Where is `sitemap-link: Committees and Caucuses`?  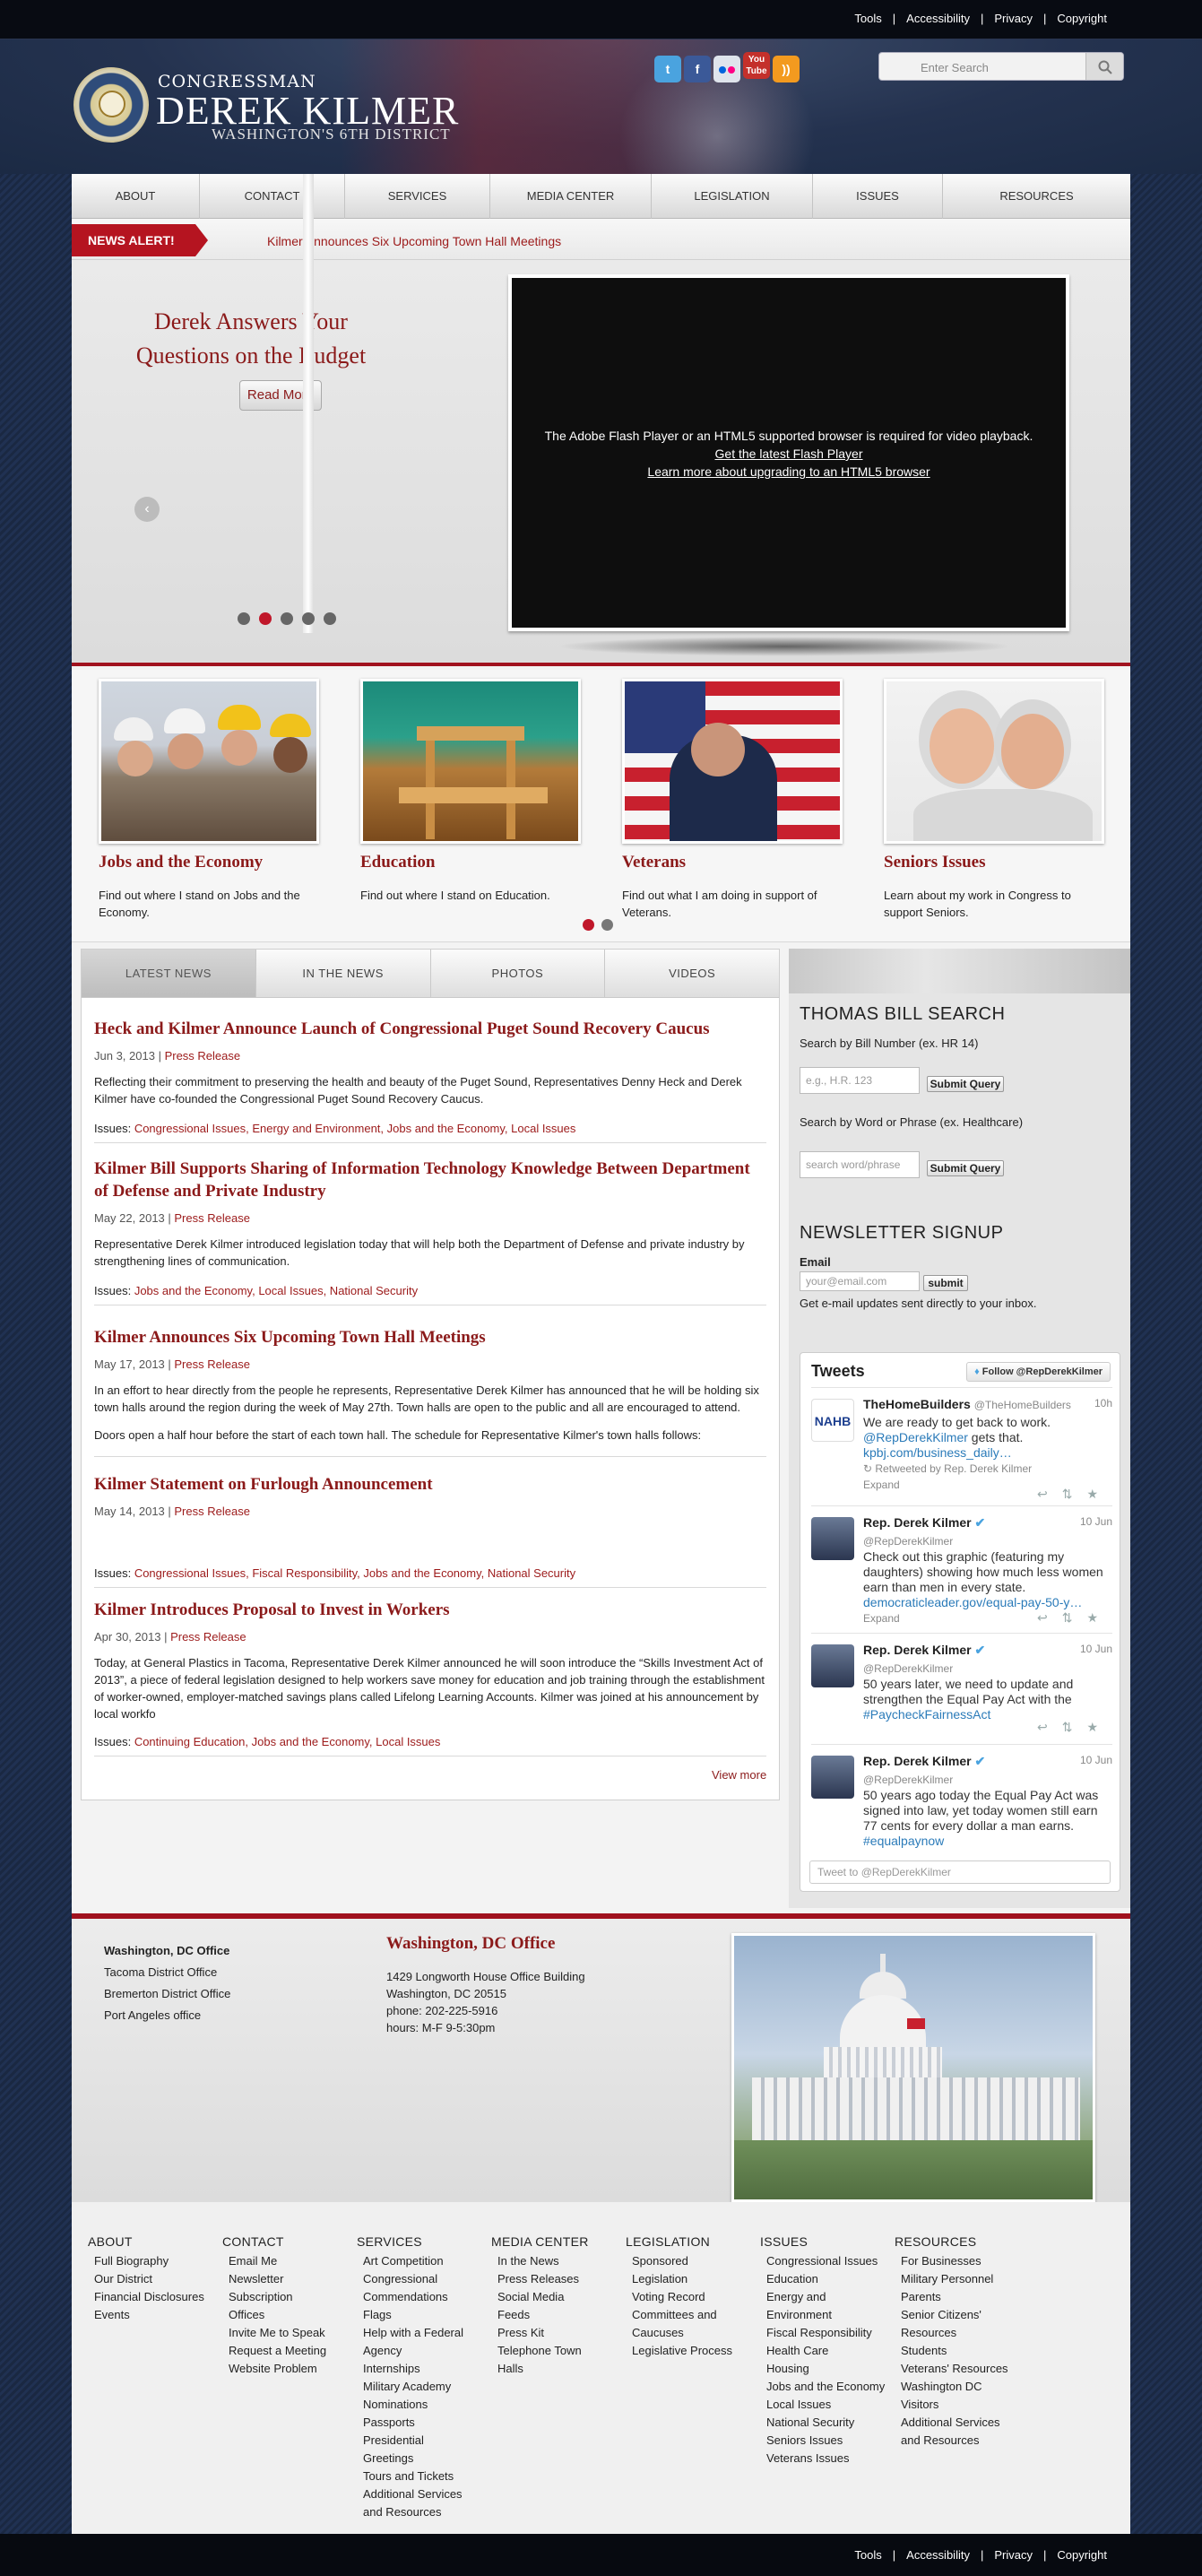 sitemap-link: Committees and Caucuses is located at coordinates (684, 2324).